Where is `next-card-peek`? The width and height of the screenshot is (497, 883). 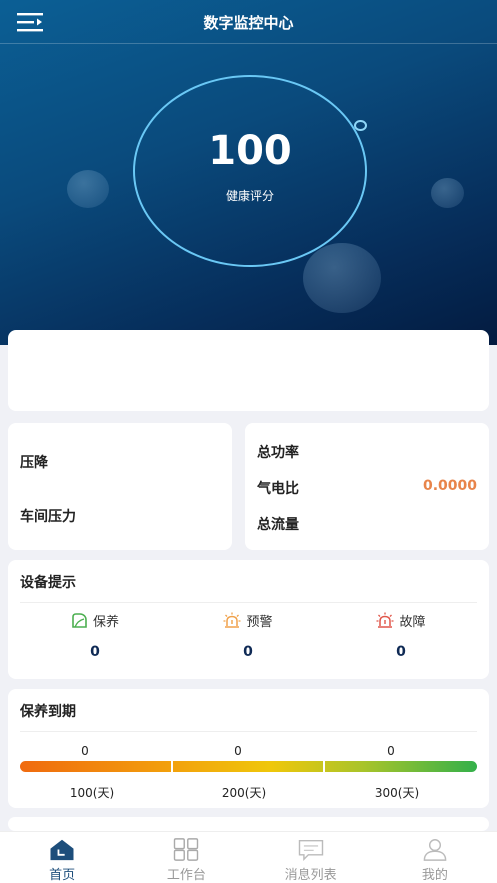
next-card-peek is located at coordinates (248, 824).